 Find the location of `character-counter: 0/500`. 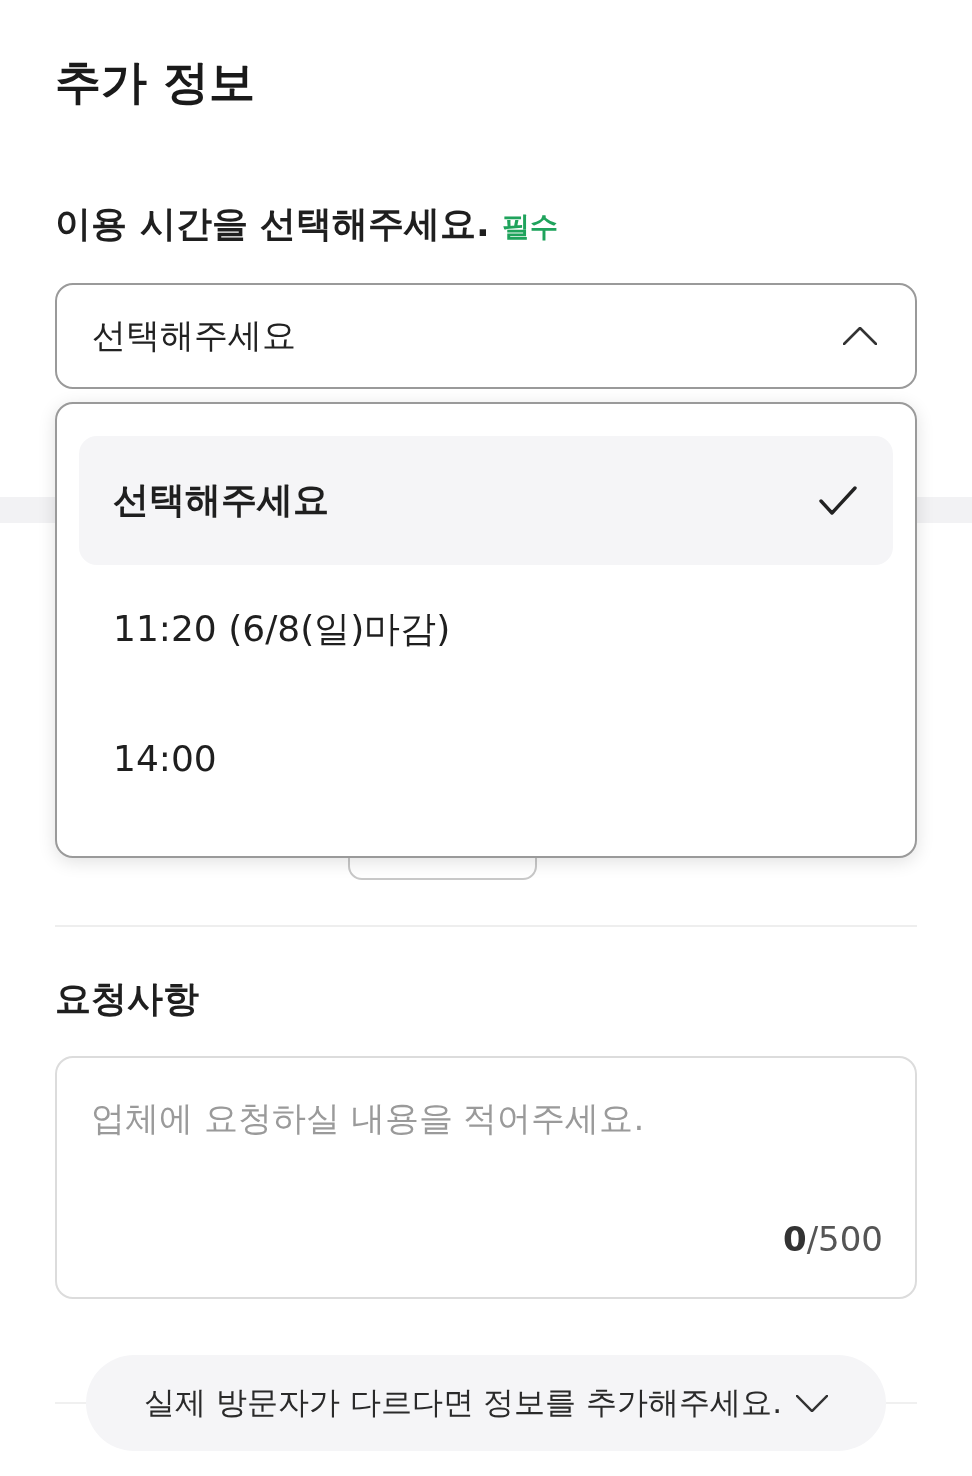

character-counter: 0/500 is located at coordinates (832, 1239).